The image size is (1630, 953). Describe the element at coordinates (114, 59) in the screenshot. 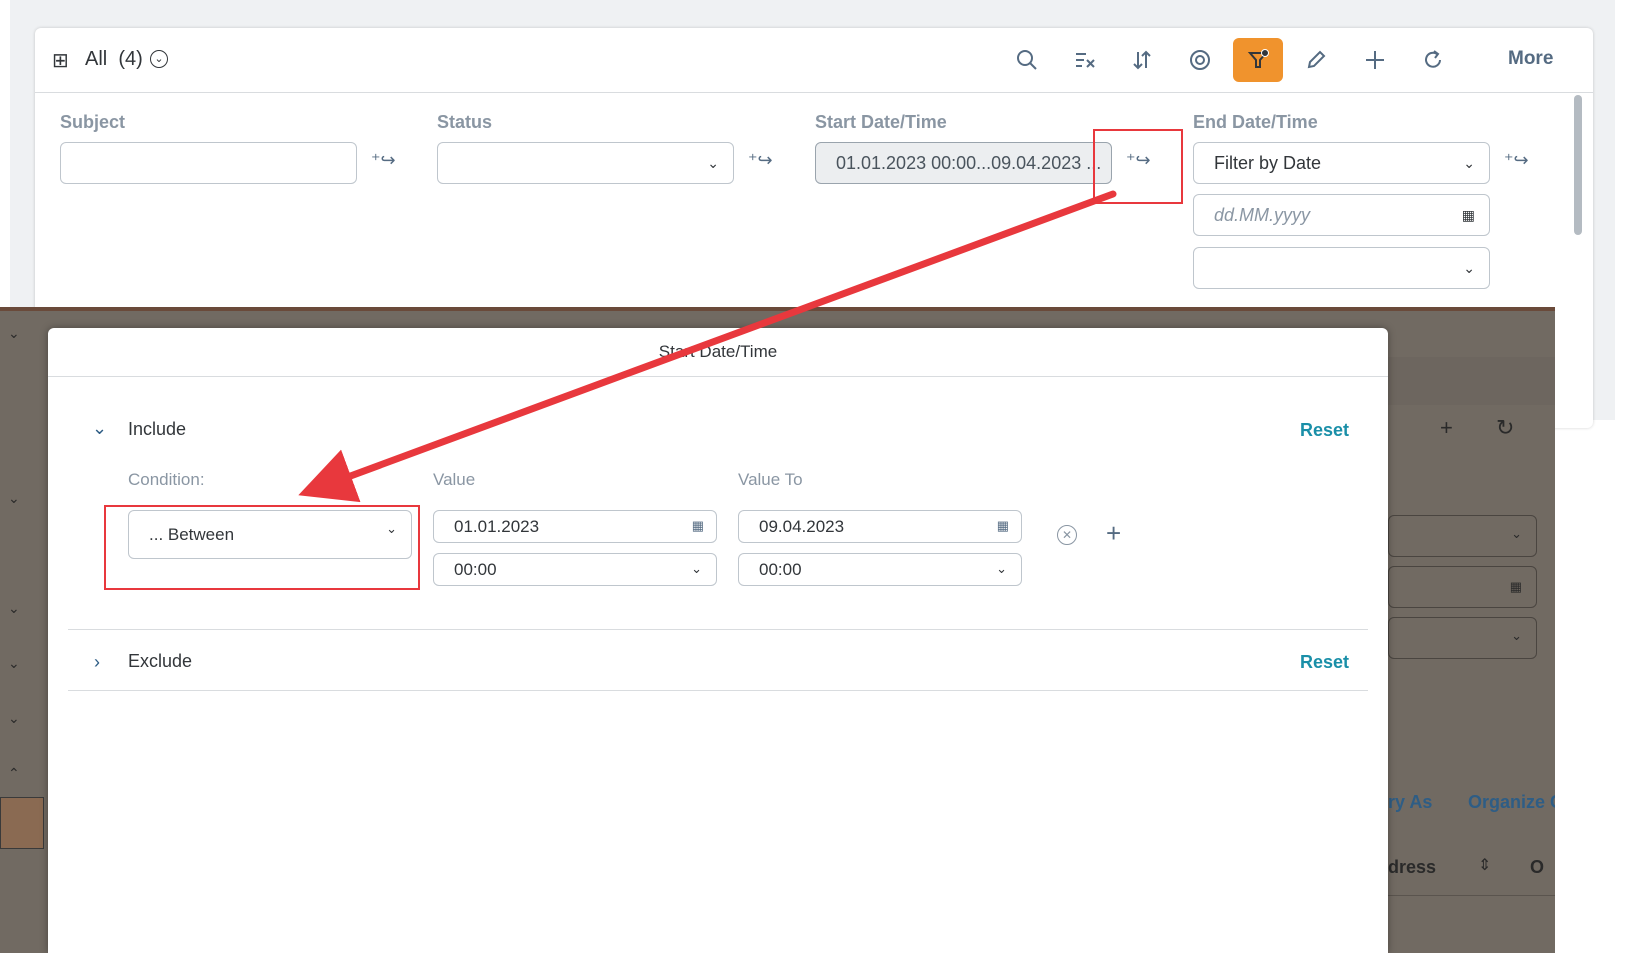

I see `view-title: All (4)` at that location.